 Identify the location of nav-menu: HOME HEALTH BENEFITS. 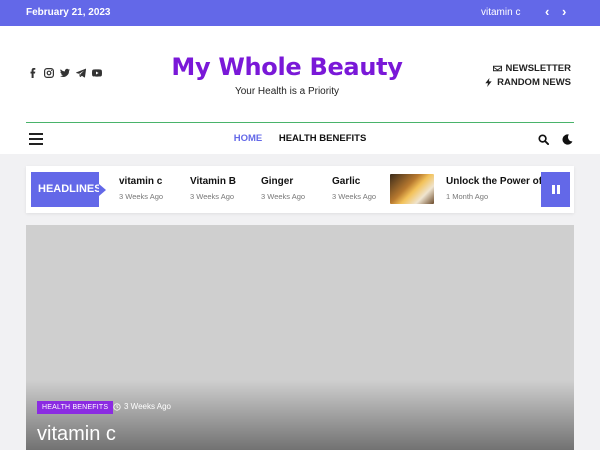
(300, 138).